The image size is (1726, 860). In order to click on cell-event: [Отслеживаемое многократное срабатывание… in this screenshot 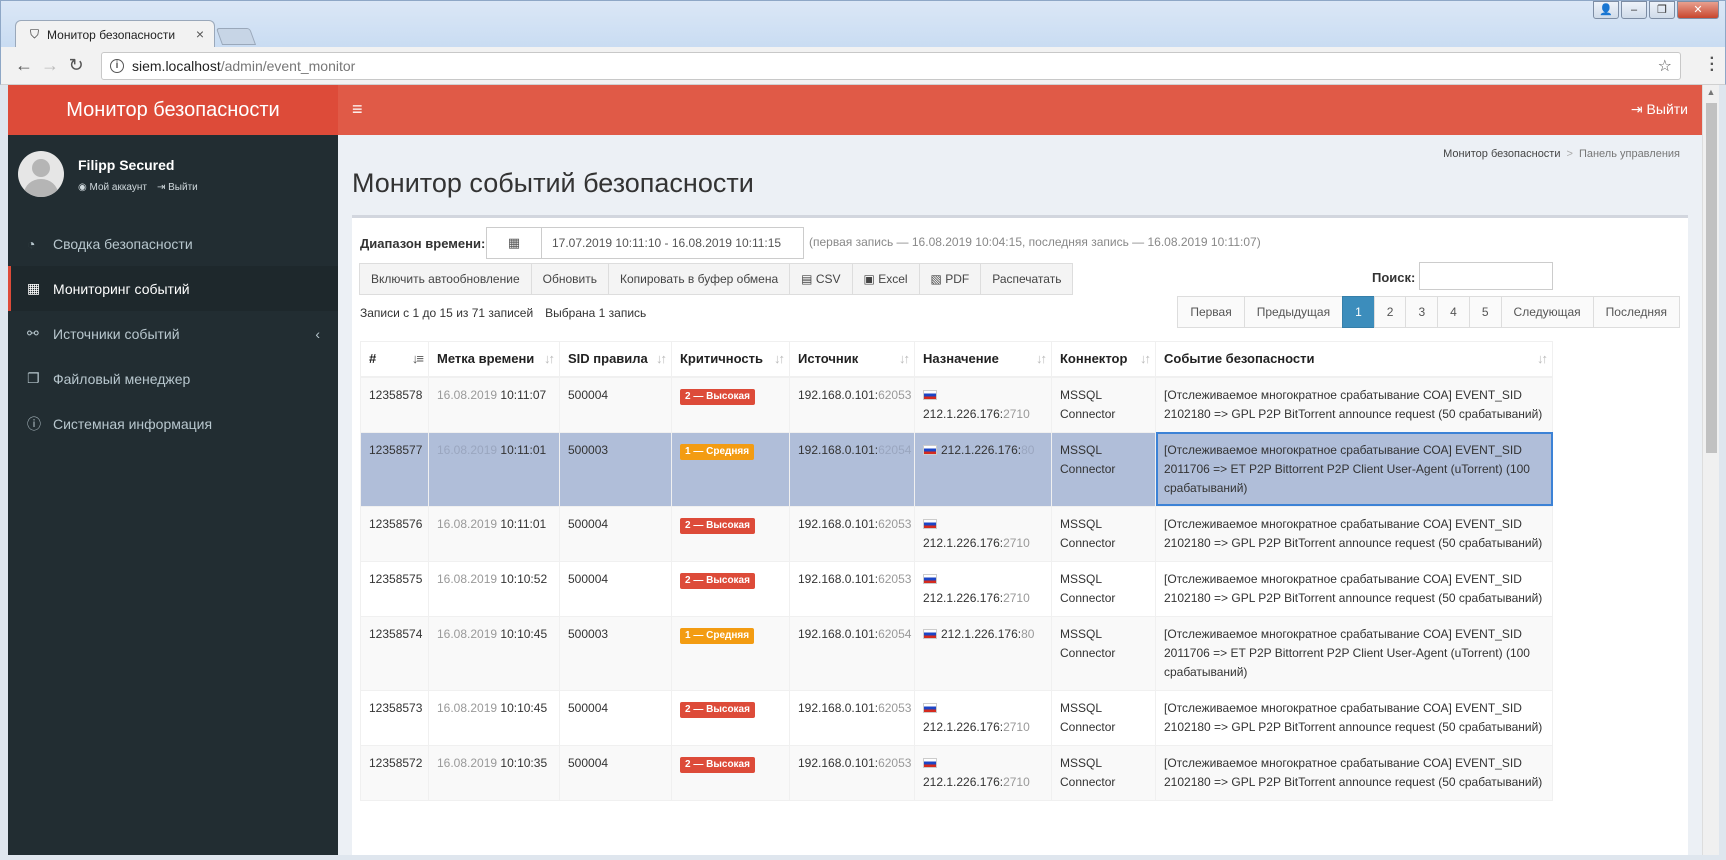, I will do `click(1354, 588)`.